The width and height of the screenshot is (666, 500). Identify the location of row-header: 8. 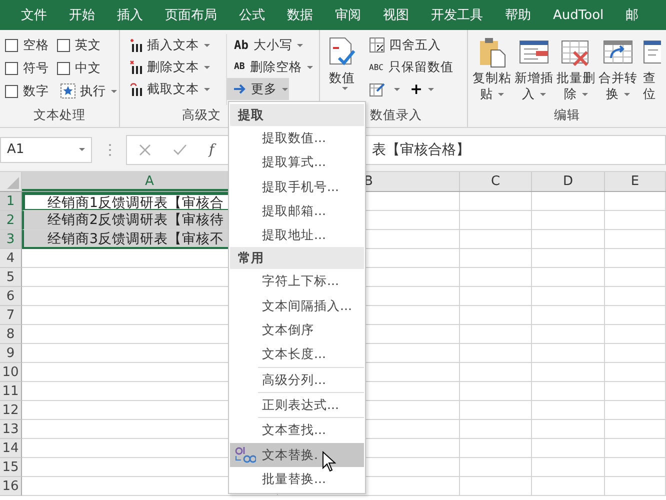
(11, 334).